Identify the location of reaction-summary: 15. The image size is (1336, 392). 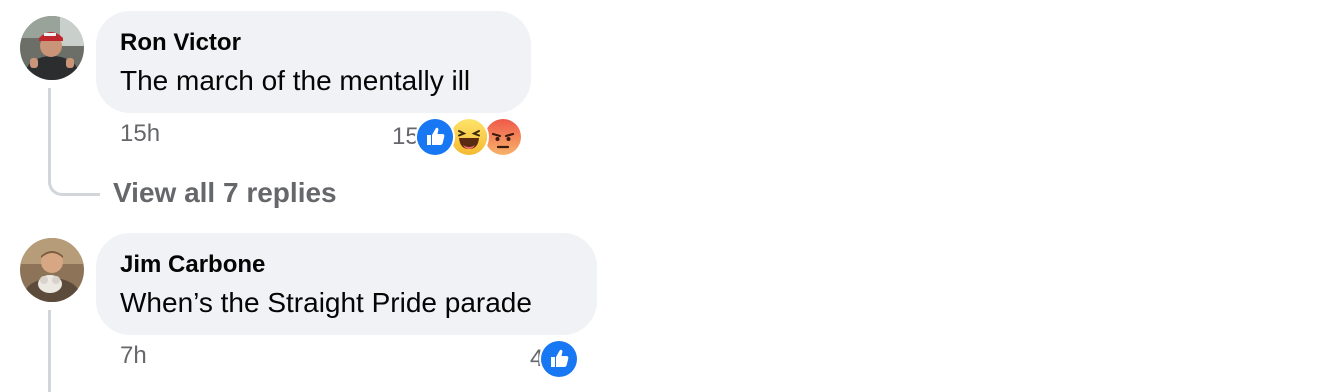
(457, 137).